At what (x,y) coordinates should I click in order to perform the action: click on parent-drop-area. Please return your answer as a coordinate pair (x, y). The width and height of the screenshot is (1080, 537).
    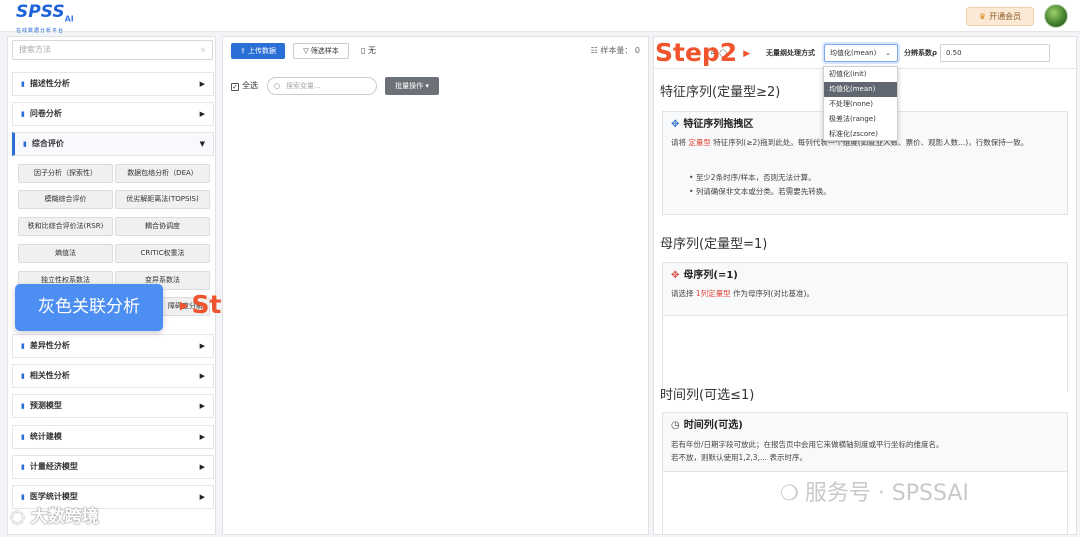
    Looking at the image, I should click on (865, 353).